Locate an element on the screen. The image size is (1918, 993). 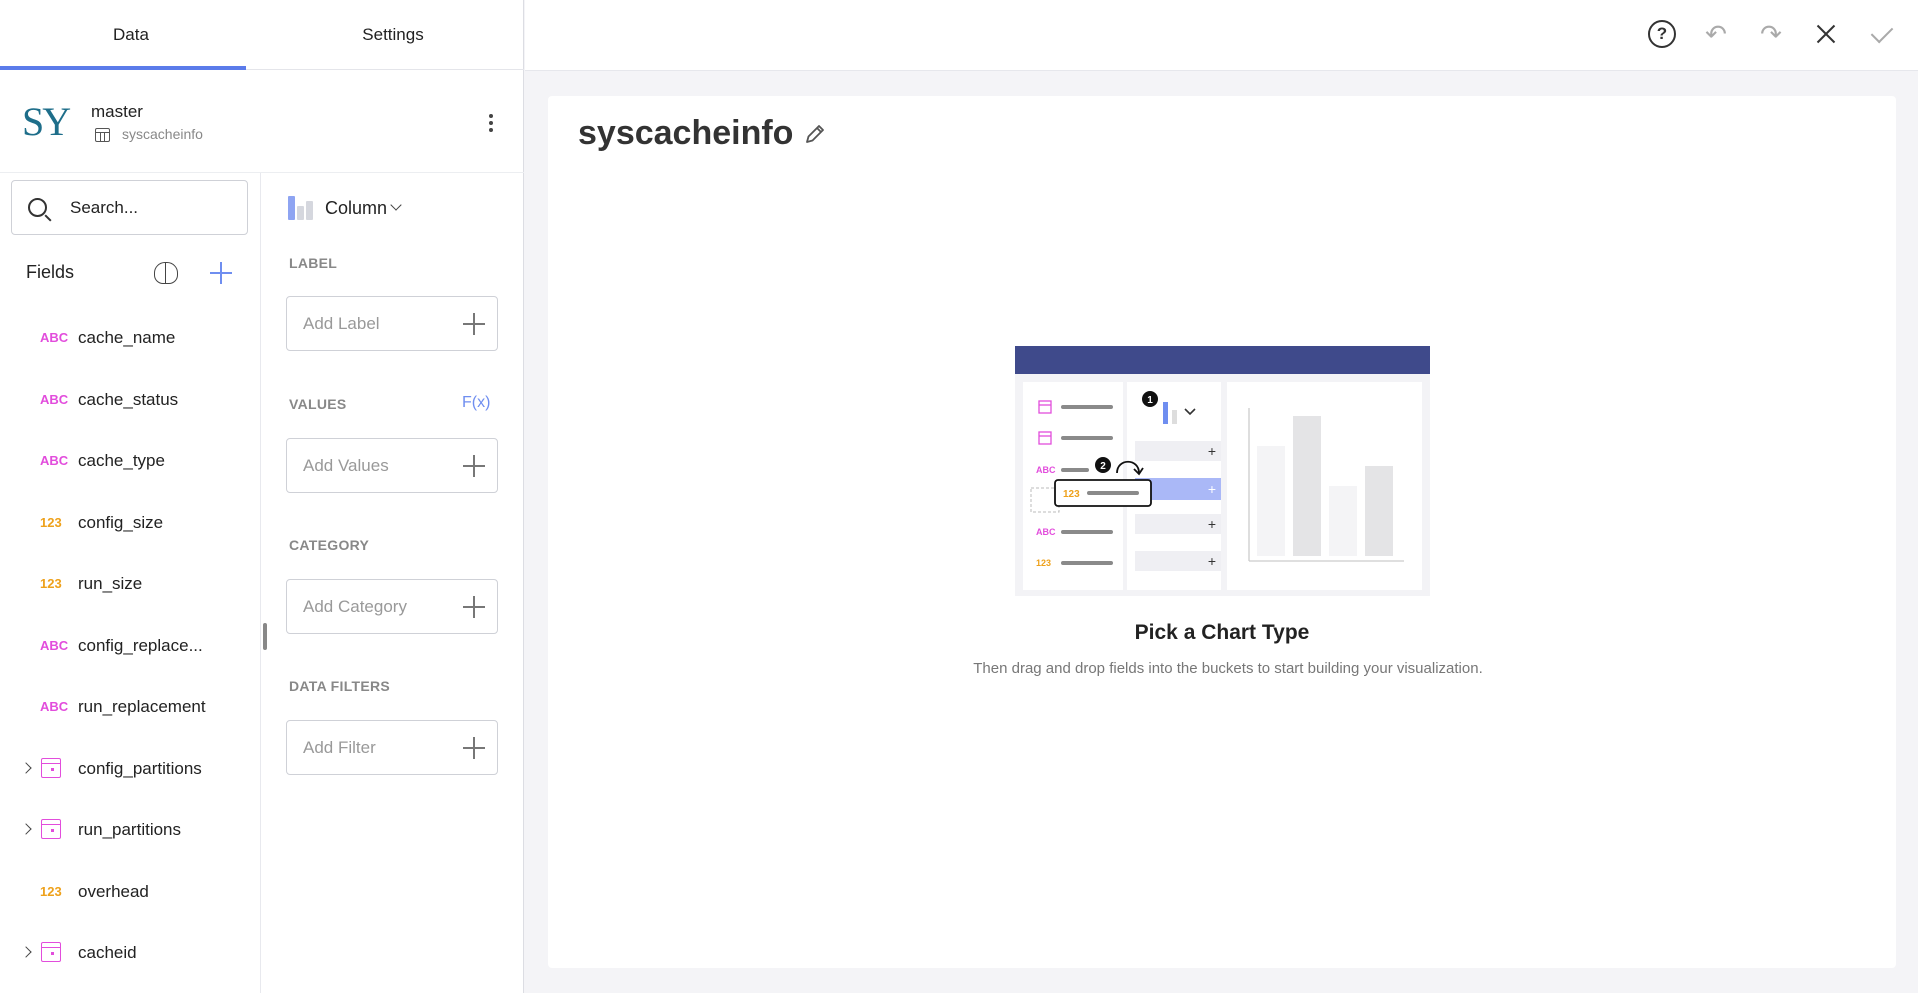
top-toolbar: ? ↶ ↷ is located at coordinates (1221, 35).